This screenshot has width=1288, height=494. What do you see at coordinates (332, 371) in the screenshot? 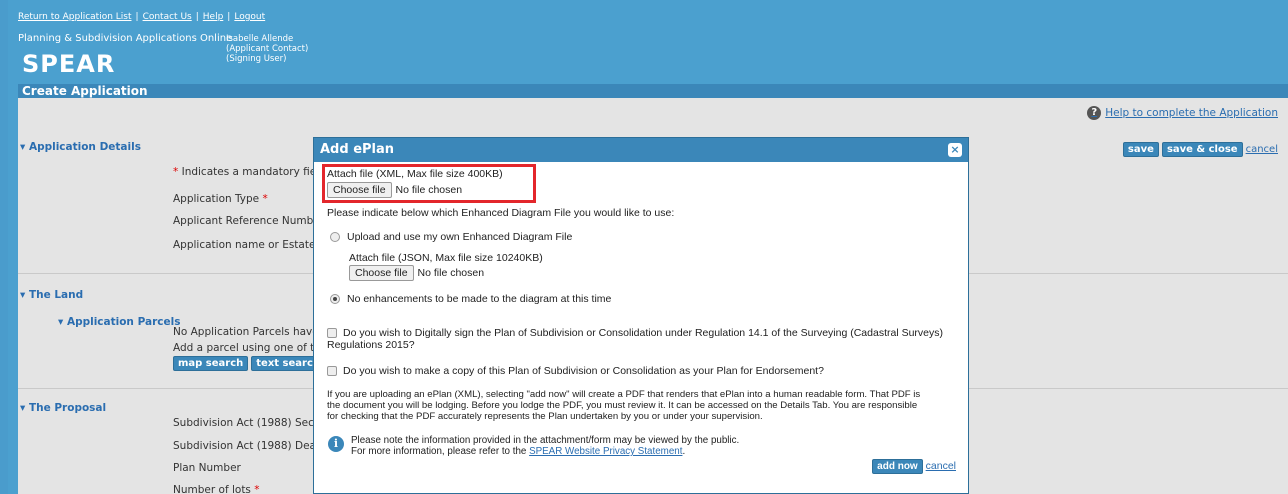
I see `copy-plan-checkbox` at bounding box center [332, 371].